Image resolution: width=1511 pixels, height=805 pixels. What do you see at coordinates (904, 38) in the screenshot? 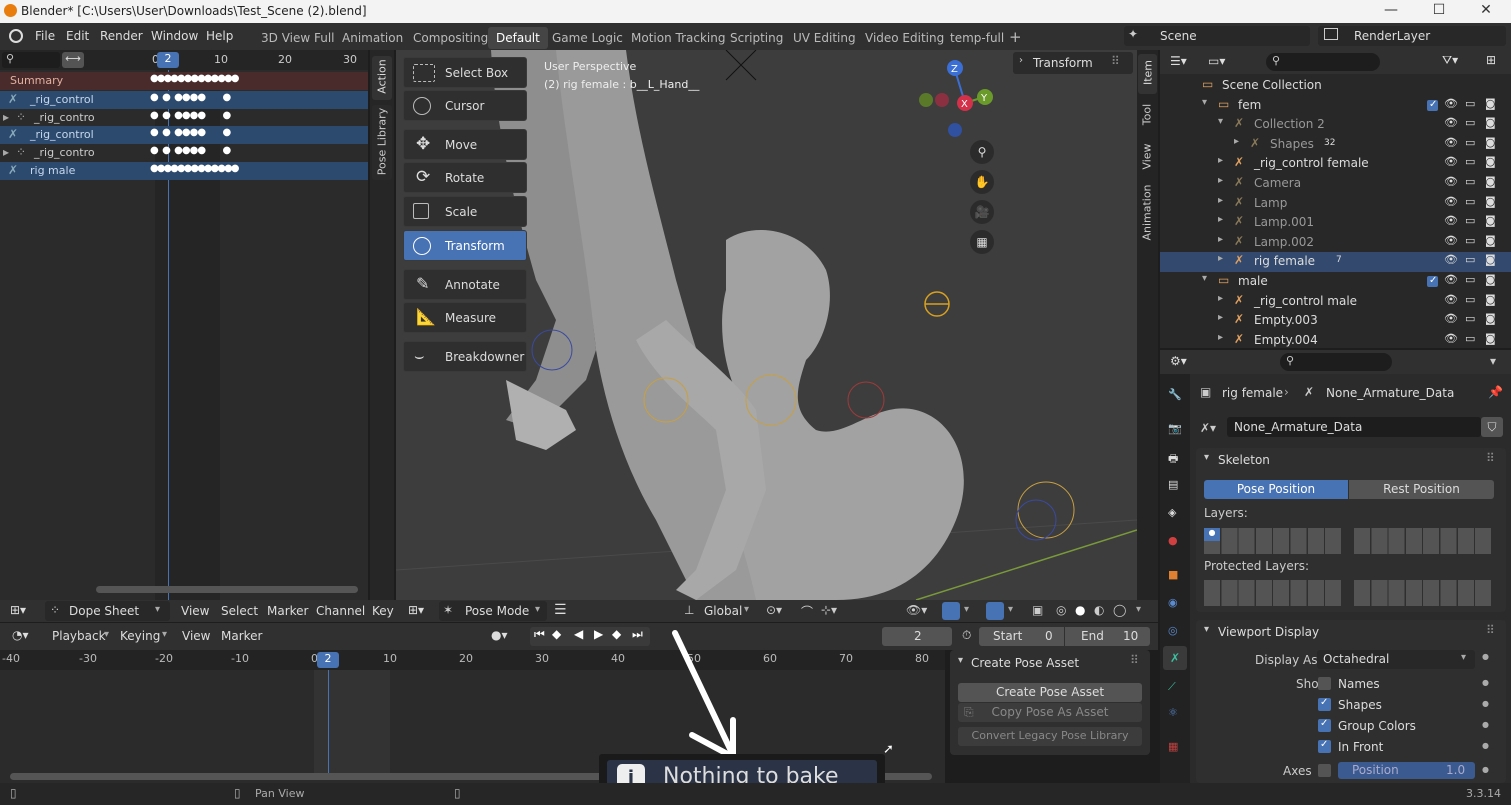
I see `workspace-tab-video-editing: Video Editing` at bounding box center [904, 38].